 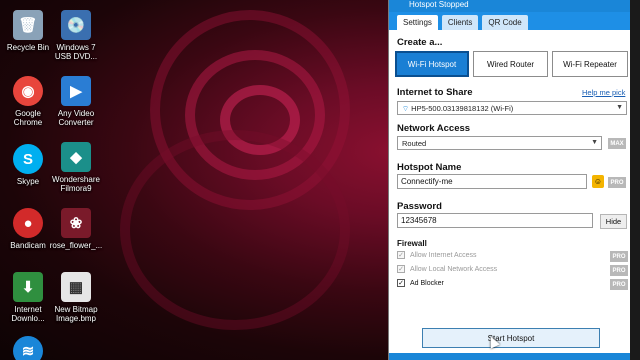 What do you see at coordinates (417, 22) in the screenshot?
I see `tab-settings: Settings` at bounding box center [417, 22].